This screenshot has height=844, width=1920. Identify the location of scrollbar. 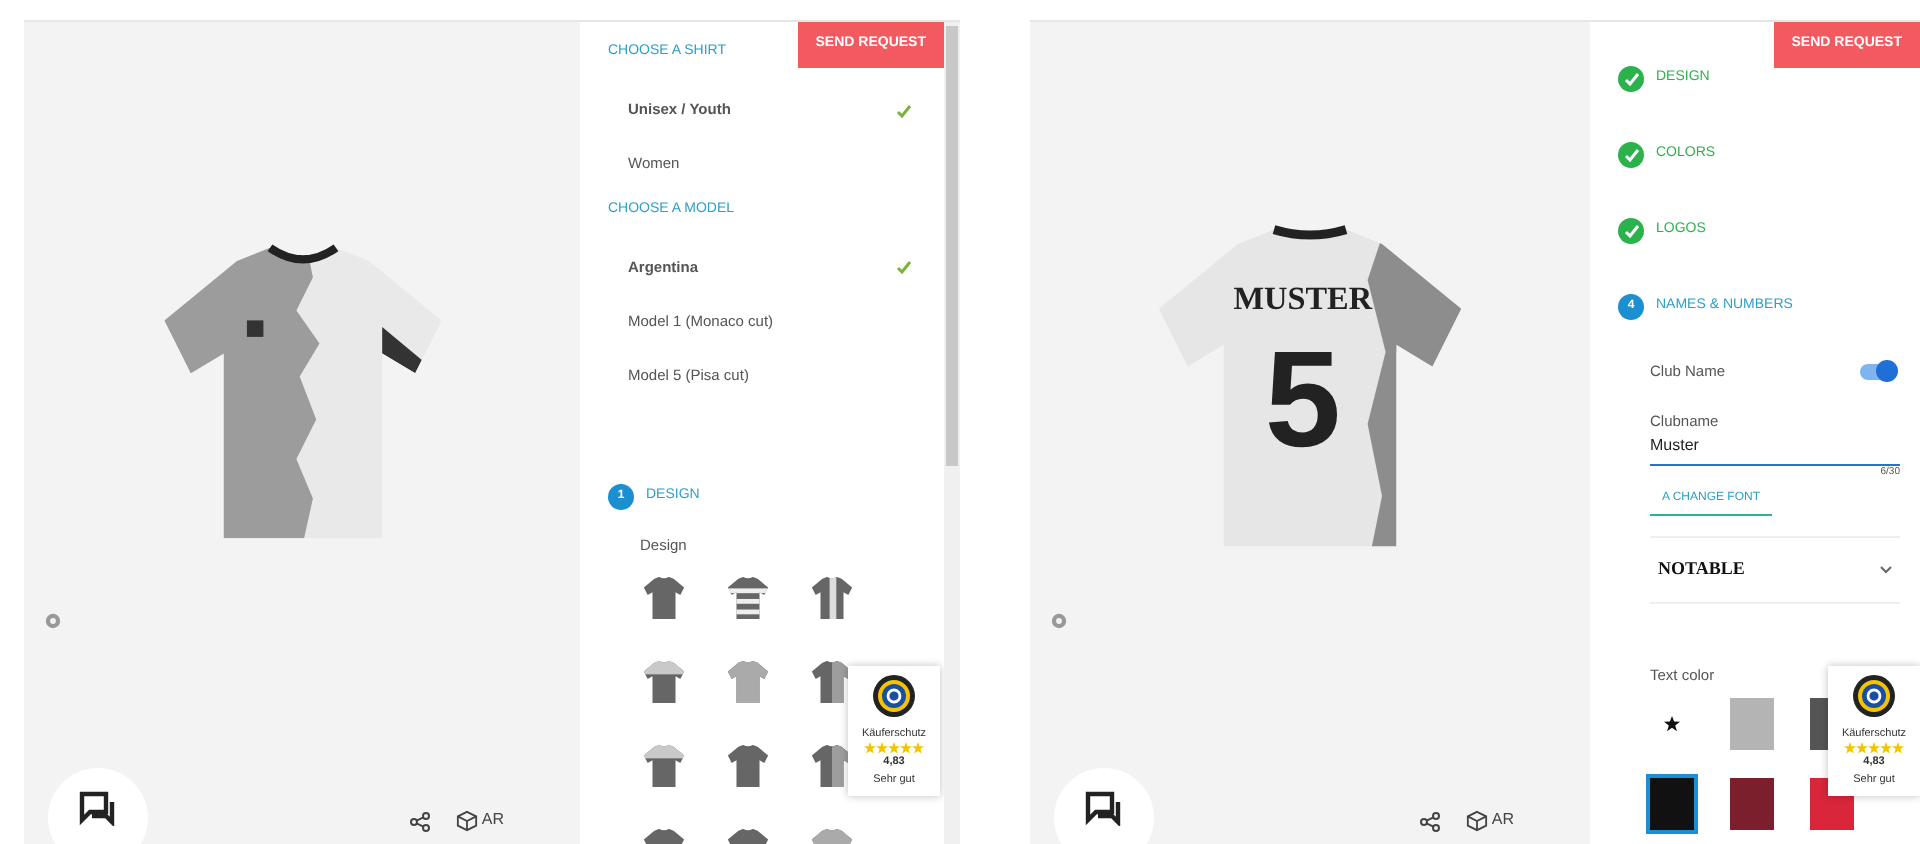
(952, 433).